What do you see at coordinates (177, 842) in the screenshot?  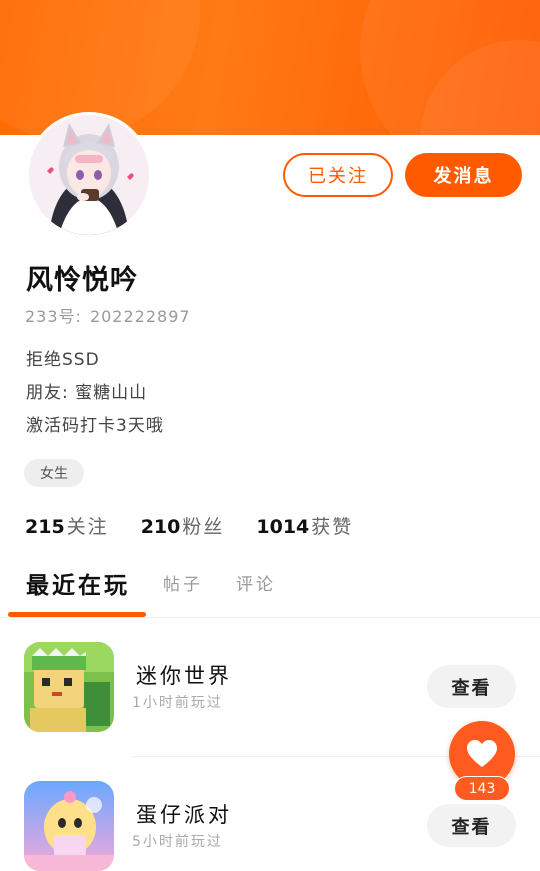 I see `game-last-played: 5小时前玩过` at bounding box center [177, 842].